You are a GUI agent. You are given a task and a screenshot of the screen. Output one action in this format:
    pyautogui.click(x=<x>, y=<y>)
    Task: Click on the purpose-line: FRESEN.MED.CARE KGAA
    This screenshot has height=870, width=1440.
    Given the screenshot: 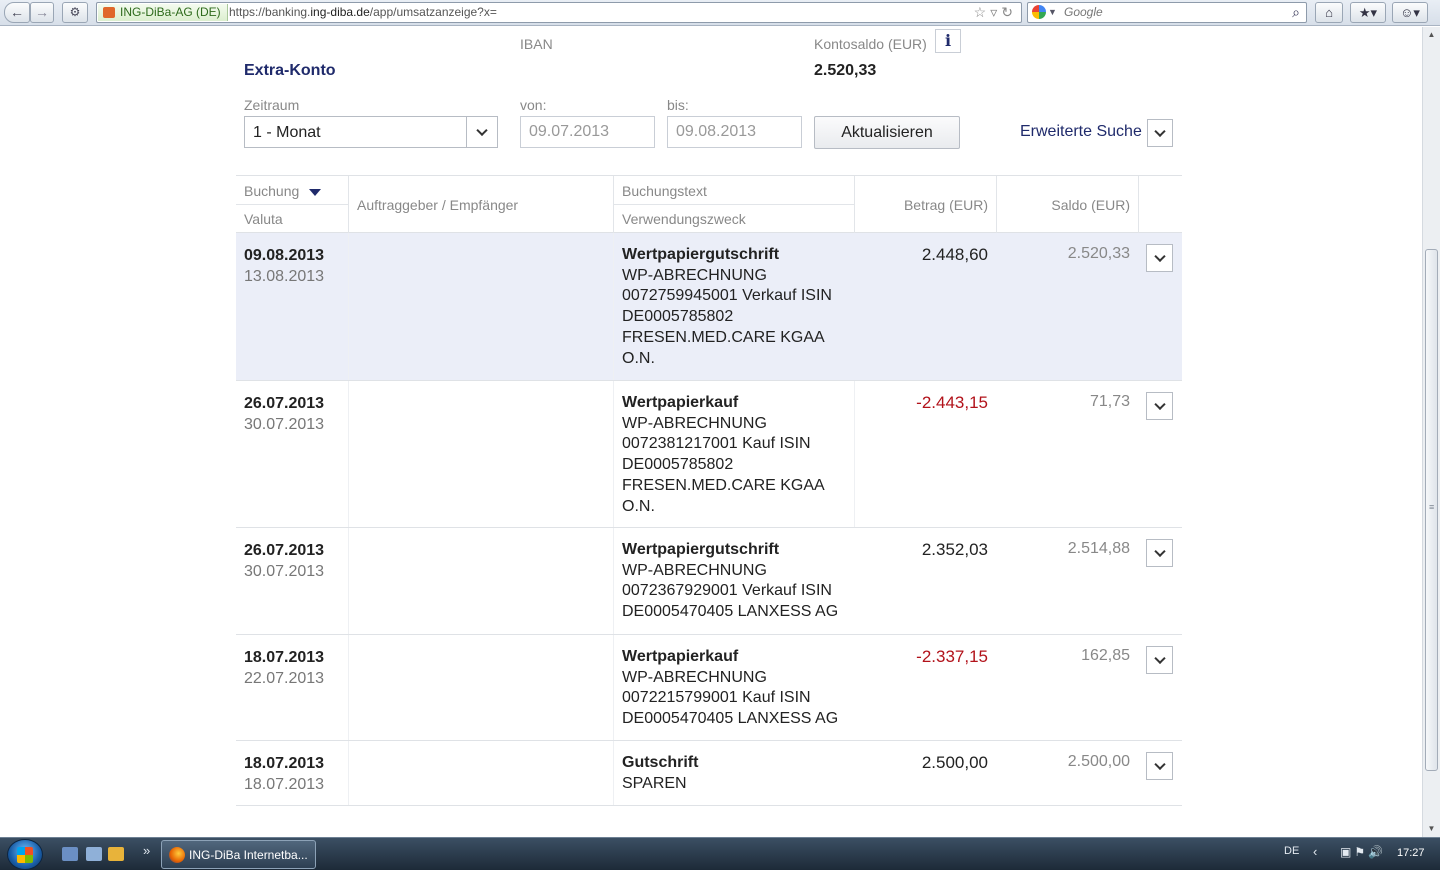 What is the action you would take?
    pyautogui.click(x=723, y=337)
    